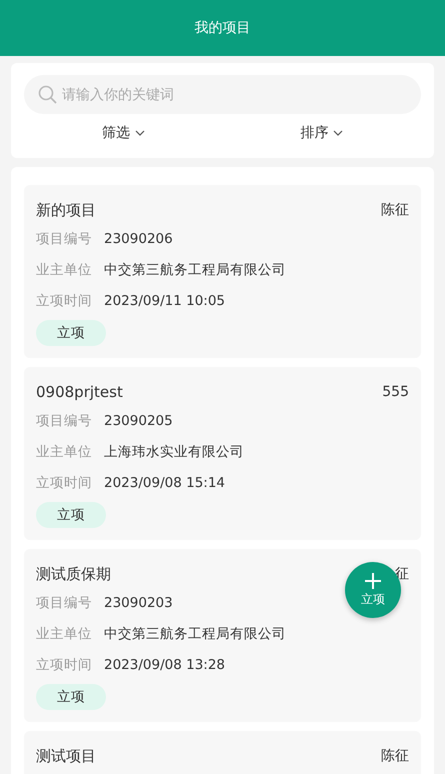 The width and height of the screenshot is (445, 774). What do you see at coordinates (165, 664) in the screenshot?
I see `field-value: 2023/09/08 13:28` at bounding box center [165, 664].